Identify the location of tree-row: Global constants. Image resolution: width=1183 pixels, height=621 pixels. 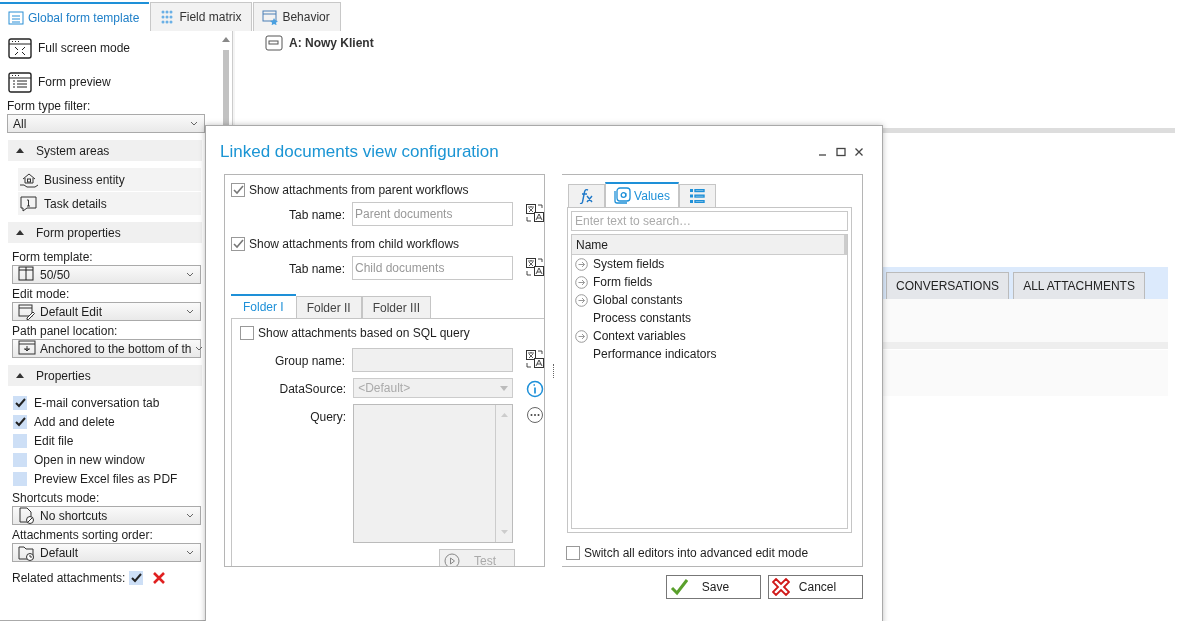
(709, 300).